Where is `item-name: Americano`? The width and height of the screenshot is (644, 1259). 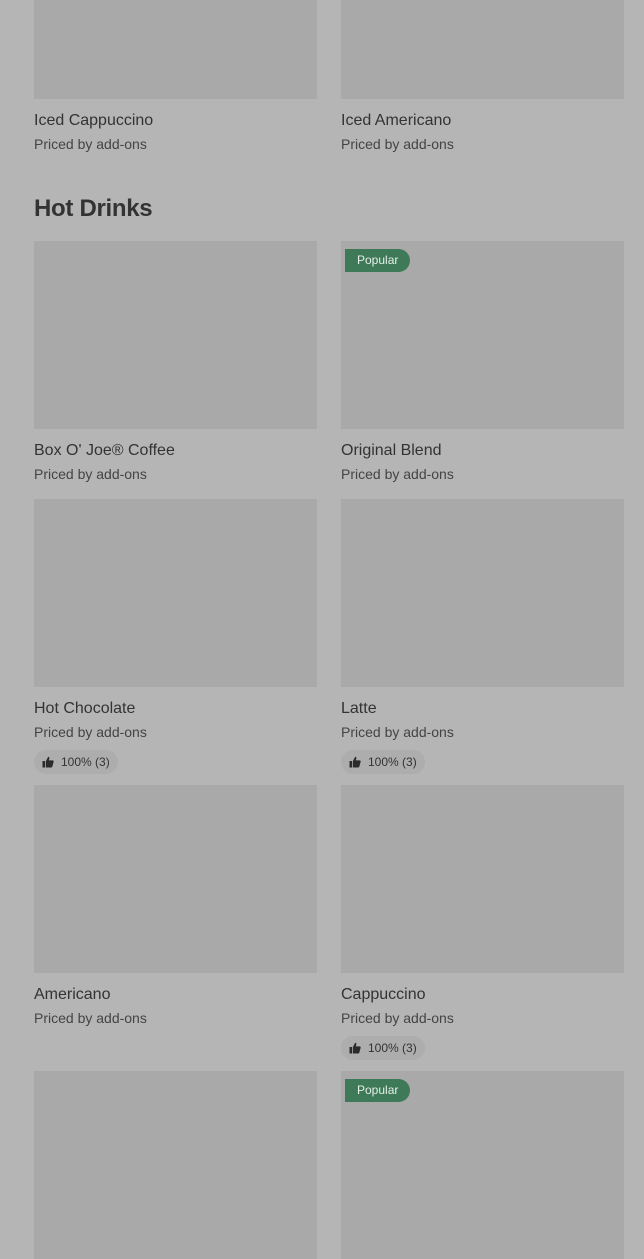 item-name: Americano is located at coordinates (72, 994).